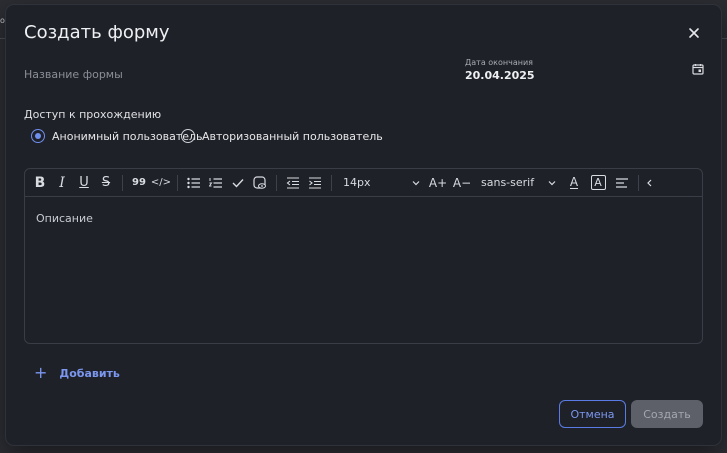 The width and height of the screenshot is (727, 453). Describe the element at coordinates (40, 183) in the screenshot. I see `bold-button: B` at that location.